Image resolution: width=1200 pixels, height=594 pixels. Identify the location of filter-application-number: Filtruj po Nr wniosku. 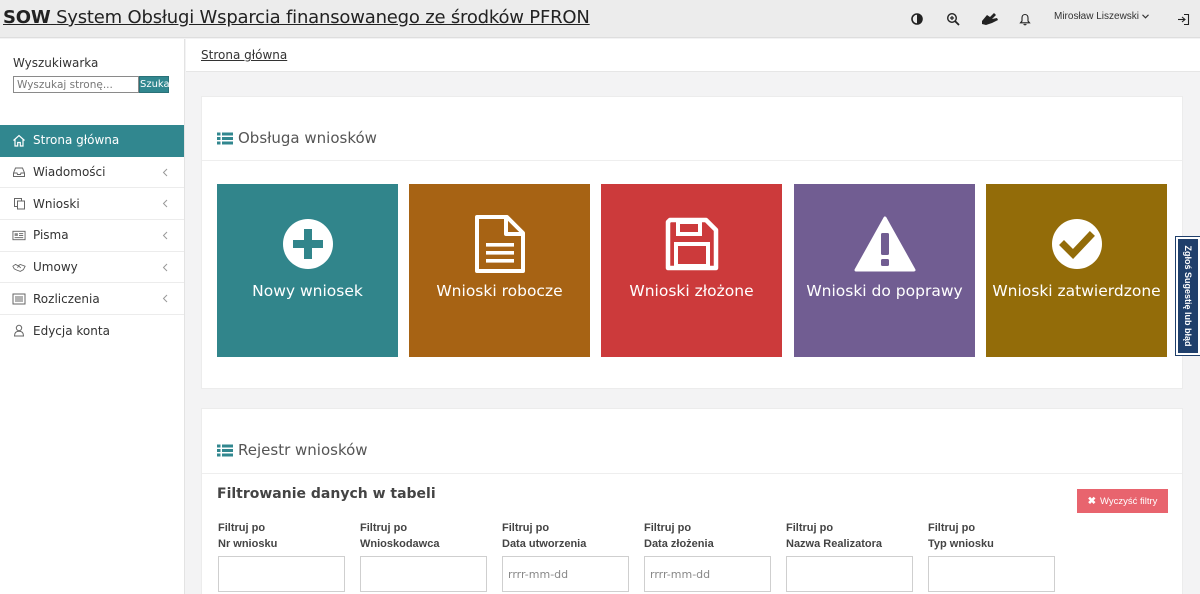
(282, 556).